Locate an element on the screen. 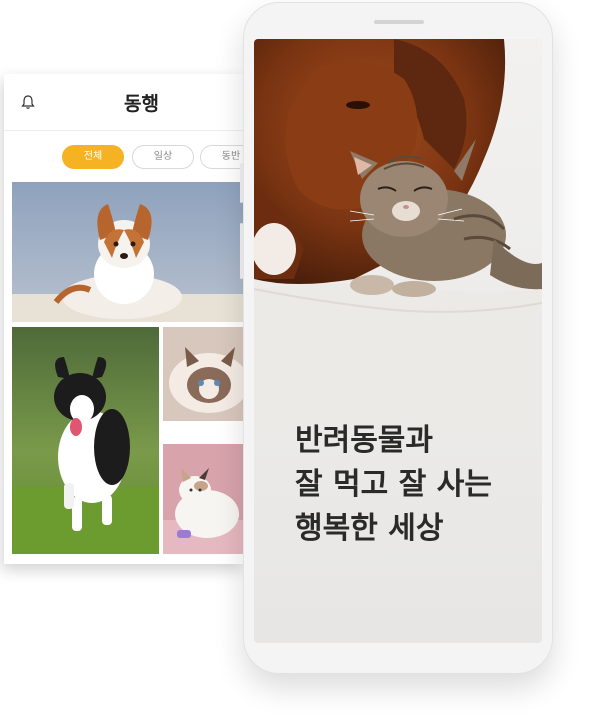 The image size is (592, 721). bell-icon is located at coordinates (28, 102).